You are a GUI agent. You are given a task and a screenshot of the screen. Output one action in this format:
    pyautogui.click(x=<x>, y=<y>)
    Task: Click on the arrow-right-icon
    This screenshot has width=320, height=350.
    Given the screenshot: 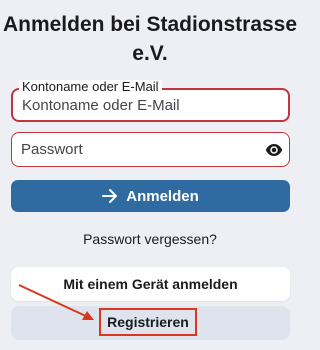 What is the action you would take?
    pyautogui.click(x=110, y=196)
    